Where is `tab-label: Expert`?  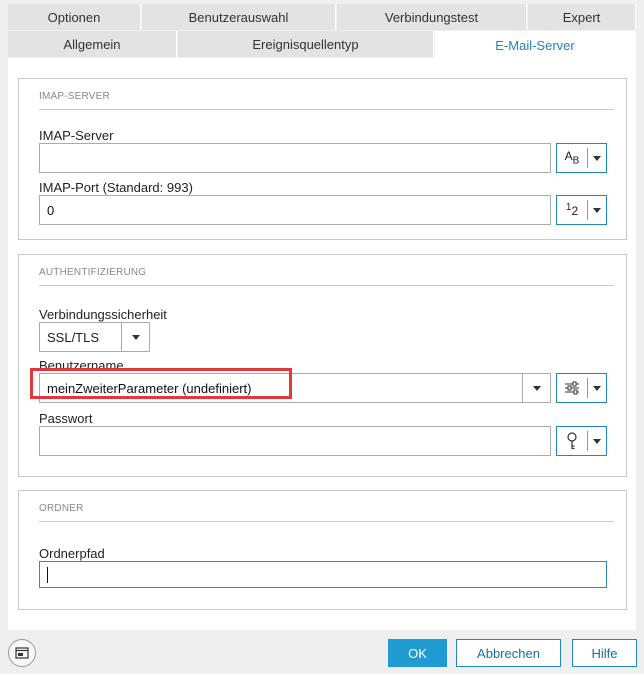 tab-label: Expert is located at coordinates (581, 17).